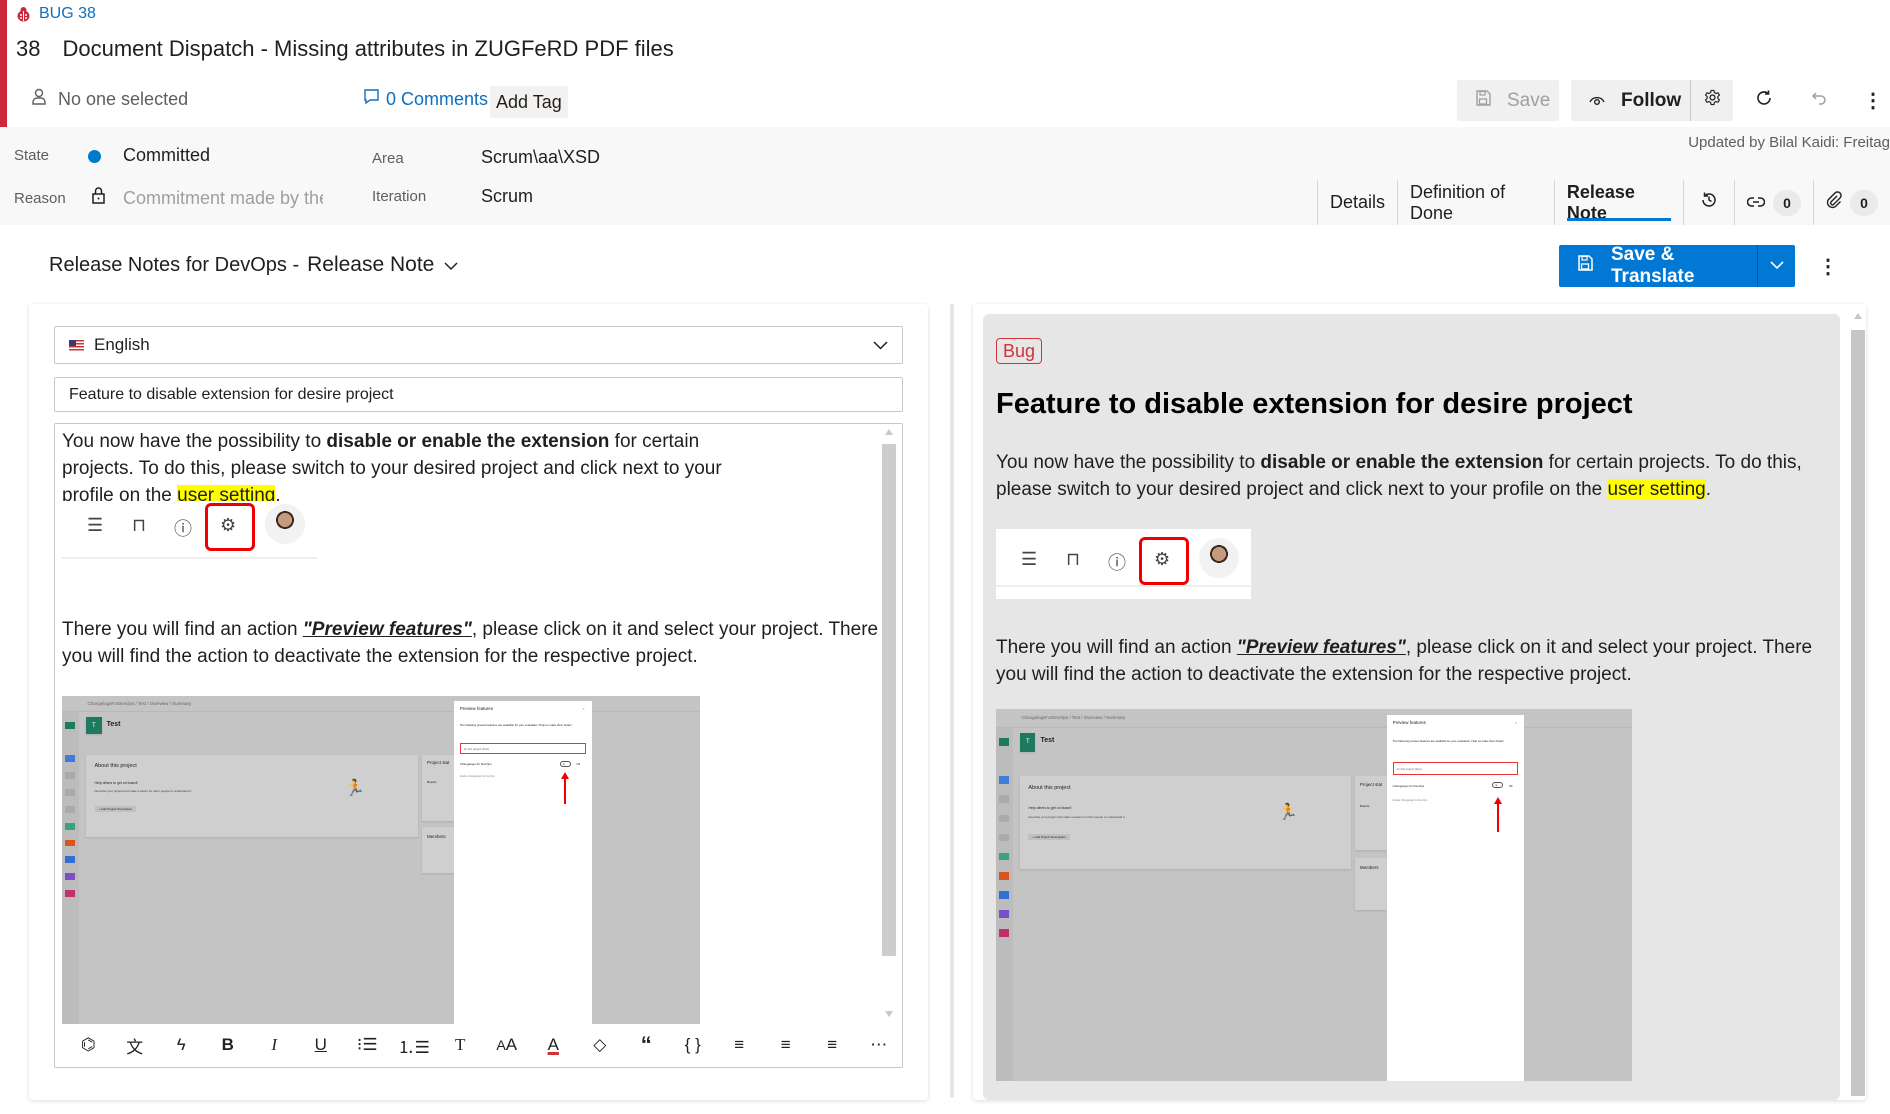 The image size is (1890, 1114). I want to click on release-notes-header: Release Notes for DevOps - Release Note, so click(253, 265).